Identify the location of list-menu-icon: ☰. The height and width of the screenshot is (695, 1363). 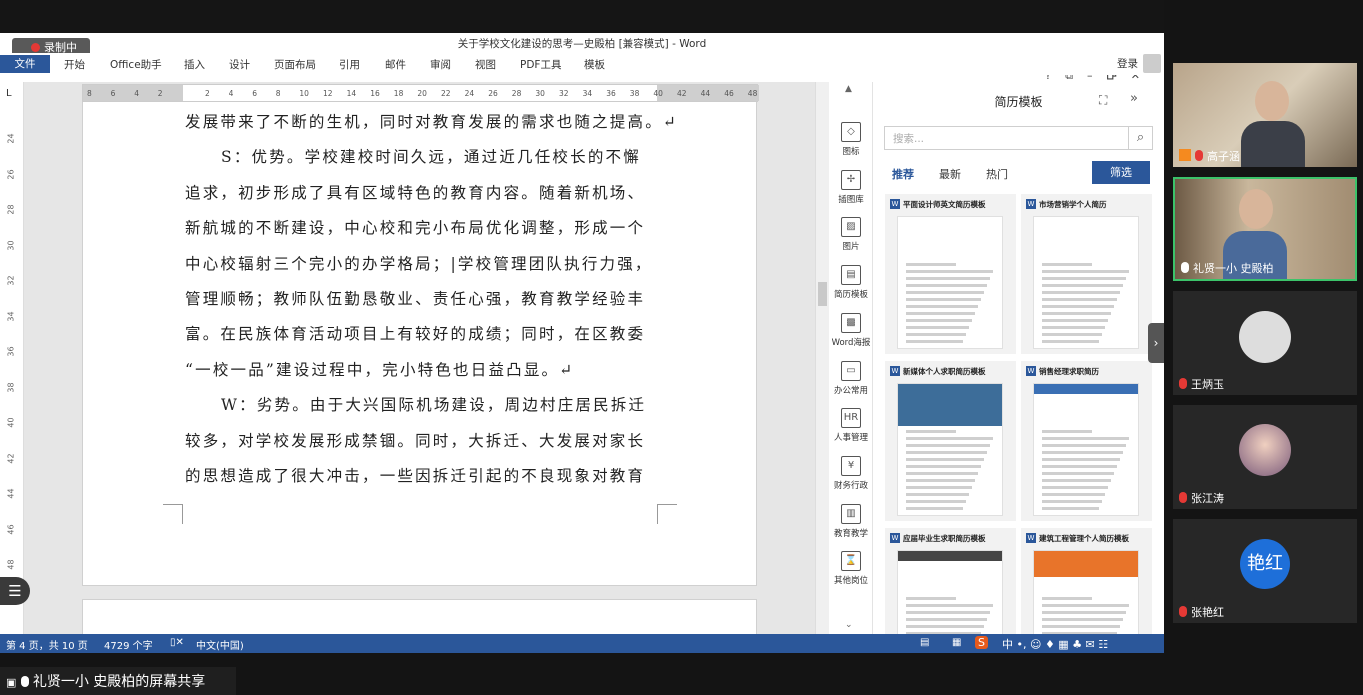
(15, 591).